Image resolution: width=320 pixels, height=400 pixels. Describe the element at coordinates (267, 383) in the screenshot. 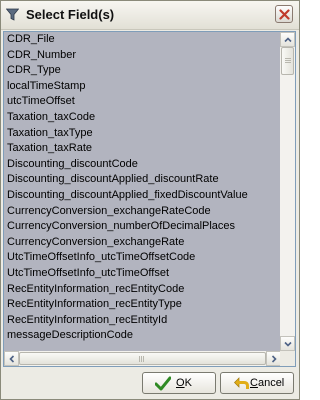

I see `cancel-label: Cancel` at that location.